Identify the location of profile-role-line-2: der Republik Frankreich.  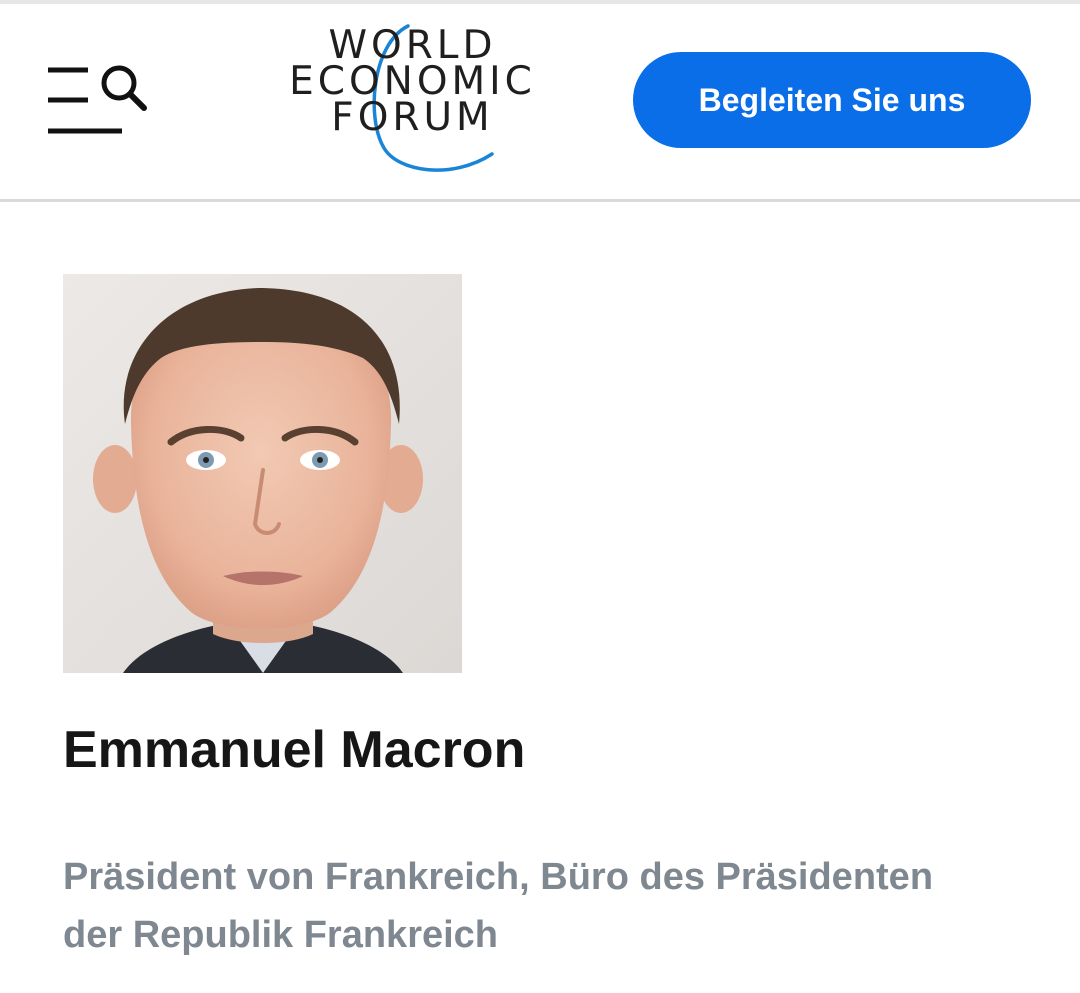
(281, 935).